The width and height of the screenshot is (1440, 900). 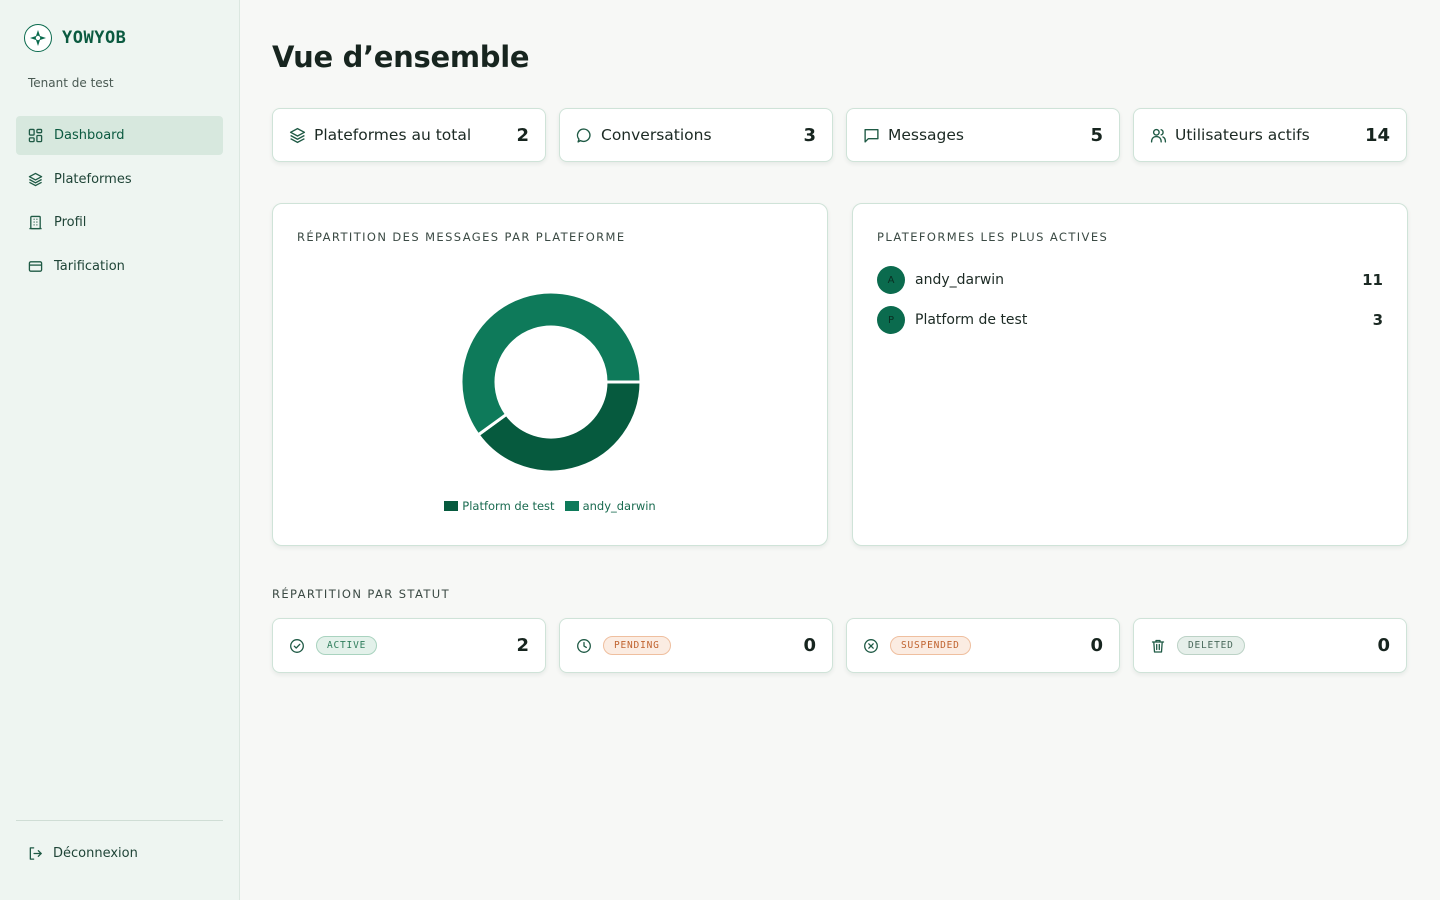 I want to click on sidebar-item-label: Profil, so click(x=70, y=222).